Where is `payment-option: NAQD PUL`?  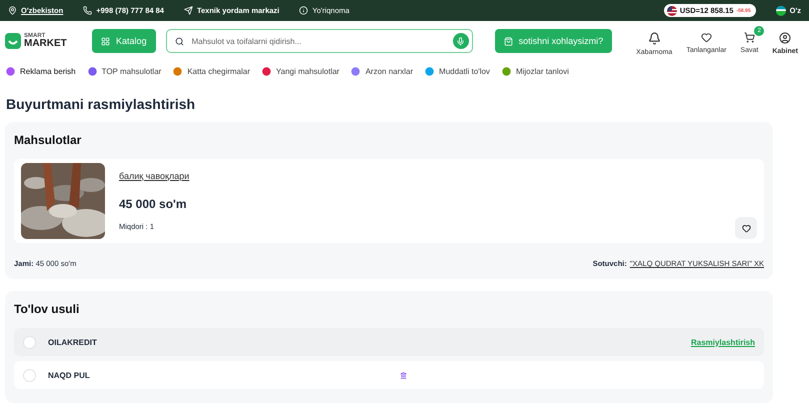 payment-option: NAQD PUL is located at coordinates (389, 375).